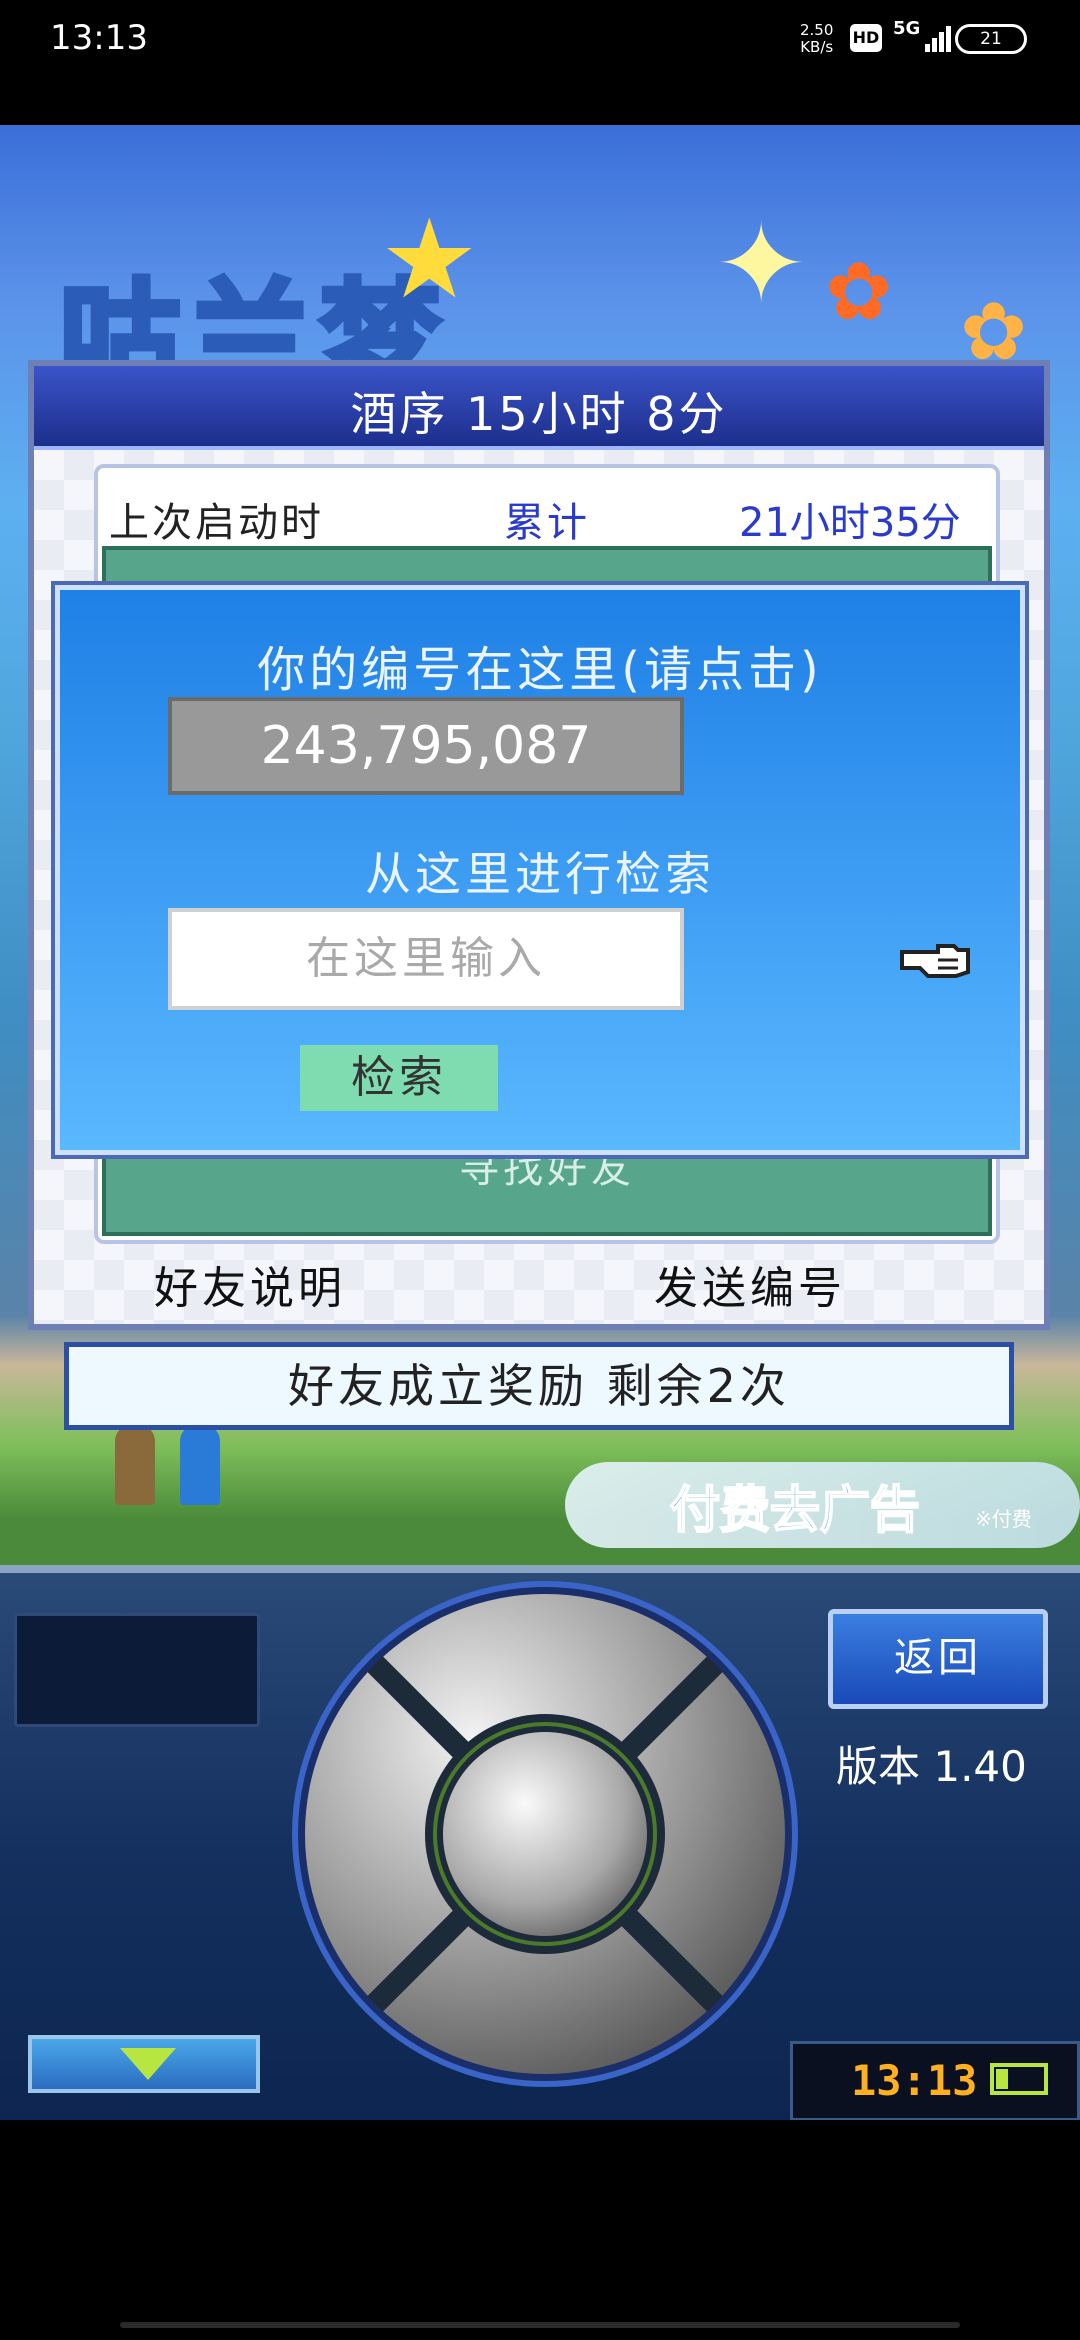 The width and height of the screenshot is (1080, 2340). What do you see at coordinates (1002, 2079) in the screenshot?
I see `game-battery-fill` at bounding box center [1002, 2079].